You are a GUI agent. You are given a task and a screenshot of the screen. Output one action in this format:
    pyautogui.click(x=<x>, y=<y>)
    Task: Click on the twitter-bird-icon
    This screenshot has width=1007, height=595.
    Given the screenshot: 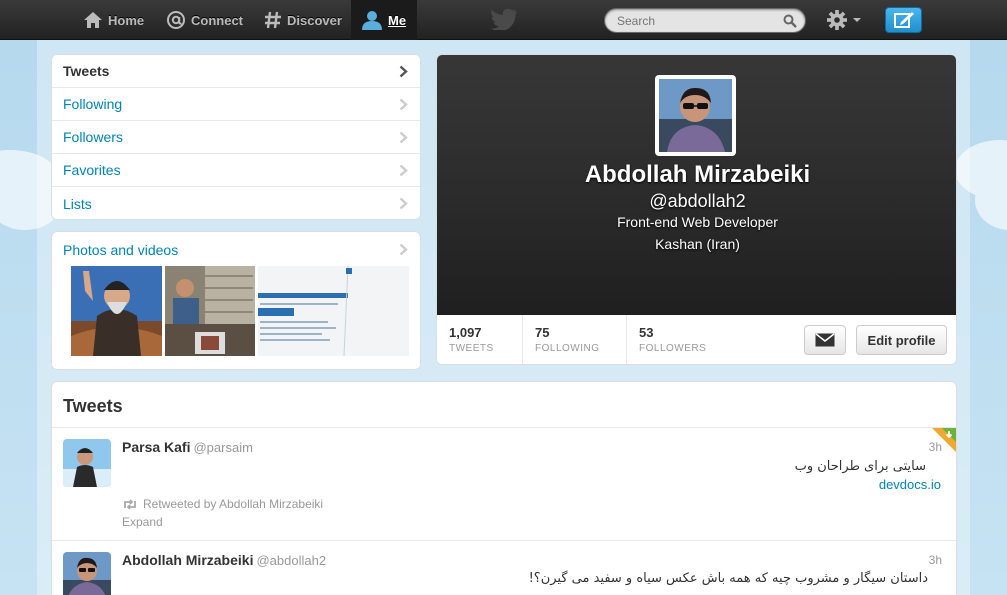 What is the action you would take?
    pyautogui.click(x=503, y=19)
    